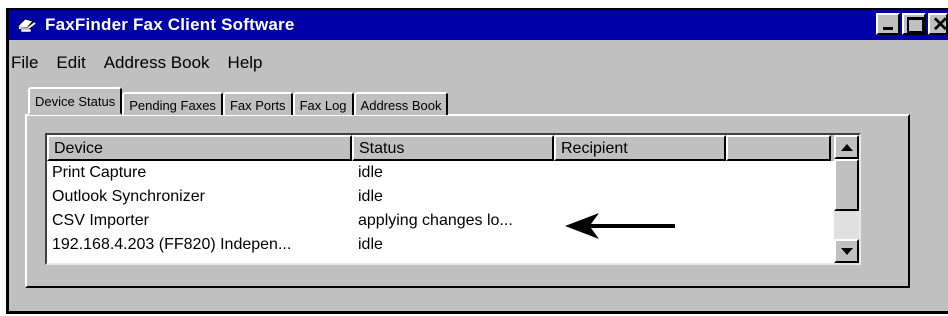  Describe the element at coordinates (170, 24) in the screenshot. I see `window-title: FaxFinder Fax Client Software` at that location.